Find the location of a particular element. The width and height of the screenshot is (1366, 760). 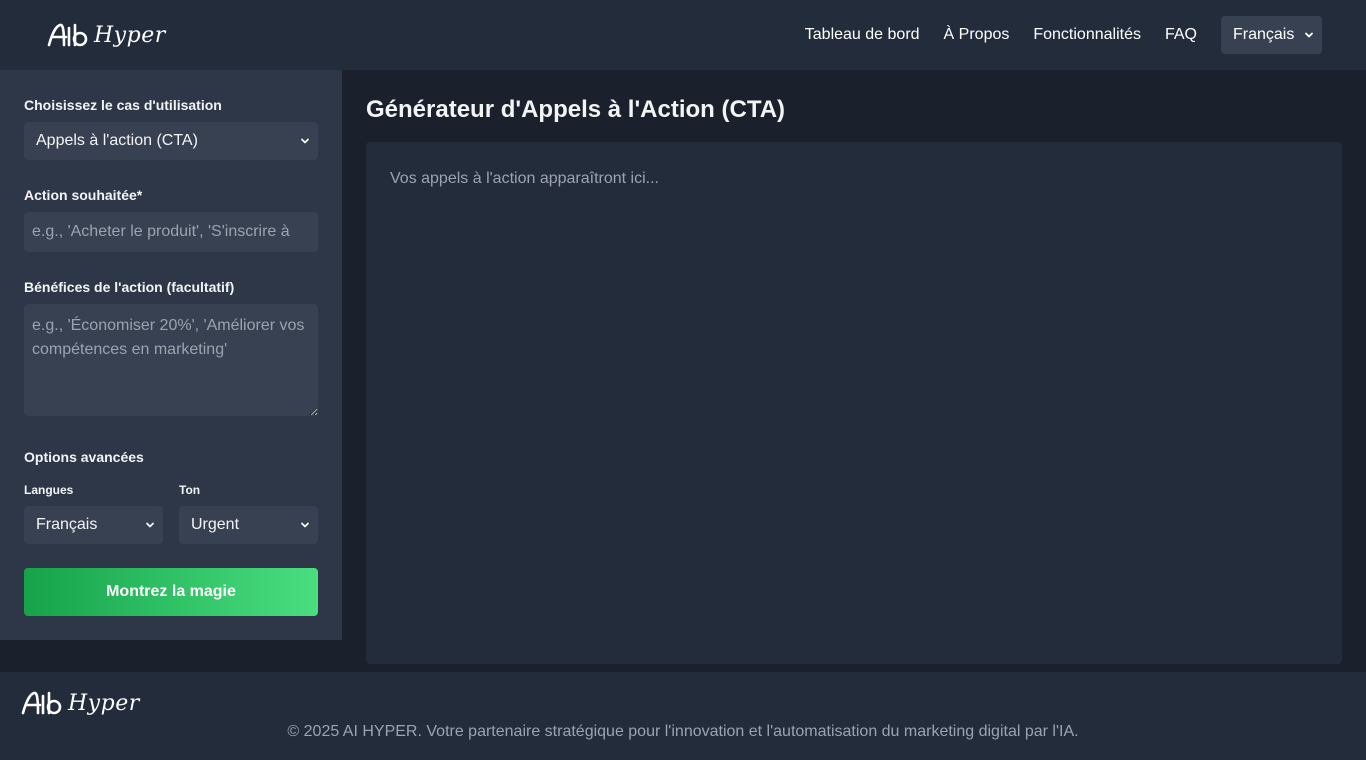

nav-about: À Propos is located at coordinates (977, 35).